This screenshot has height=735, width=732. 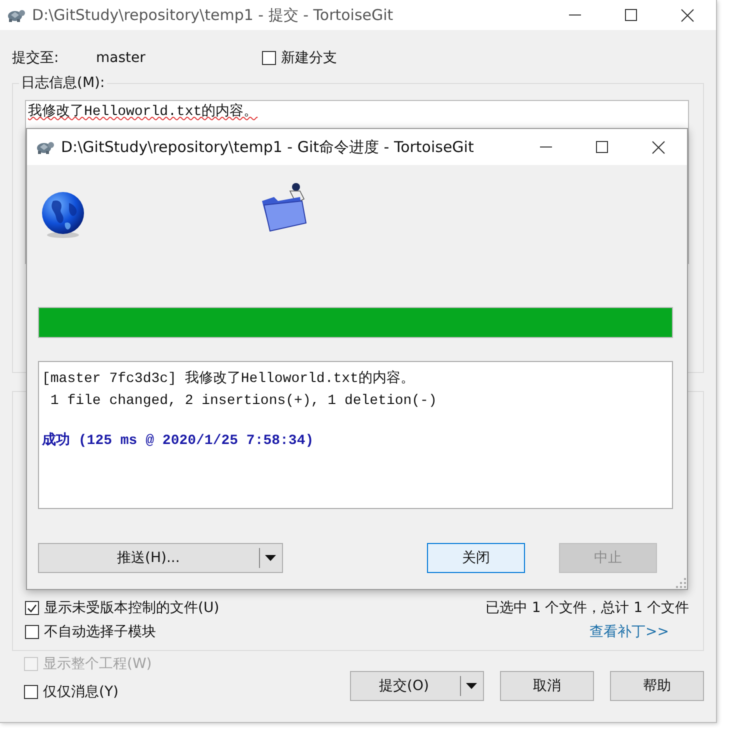 I want to click on checkbox-label: 仅仅消息(Y), so click(x=80, y=692).